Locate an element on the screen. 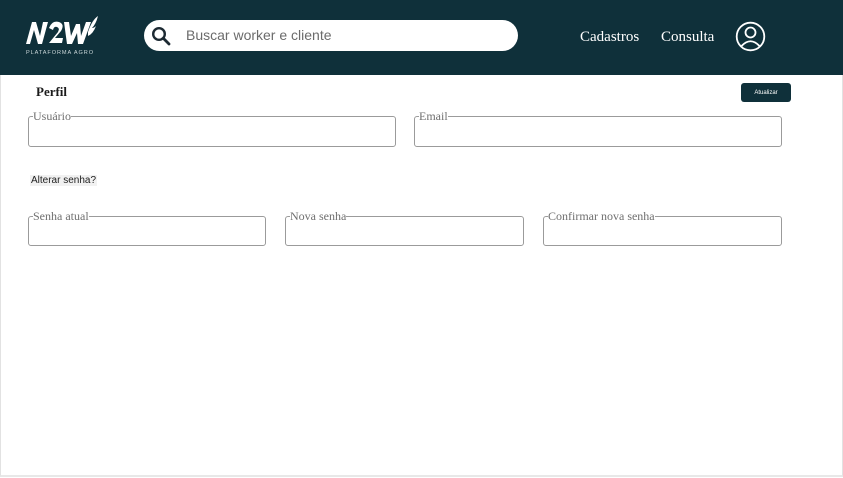 The width and height of the screenshot is (843, 478). new-password-input is located at coordinates (404, 232).